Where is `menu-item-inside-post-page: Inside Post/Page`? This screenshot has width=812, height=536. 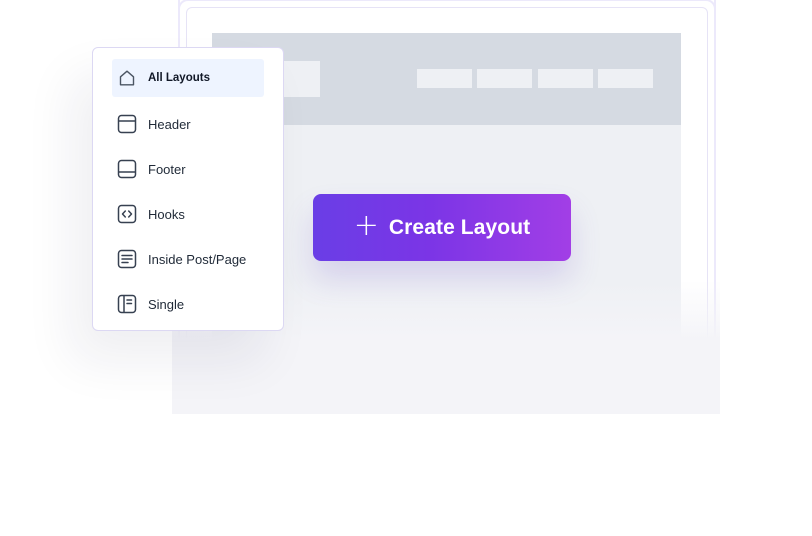 menu-item-inside-post-page: Inside Post/Page is located at coordinates (188, 259).